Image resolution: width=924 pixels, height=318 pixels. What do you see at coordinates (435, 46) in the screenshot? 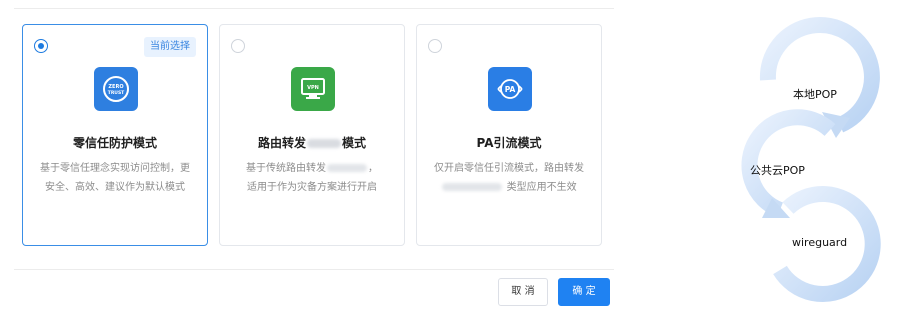
I see `radio-pa` at bounding box center [435, 46].